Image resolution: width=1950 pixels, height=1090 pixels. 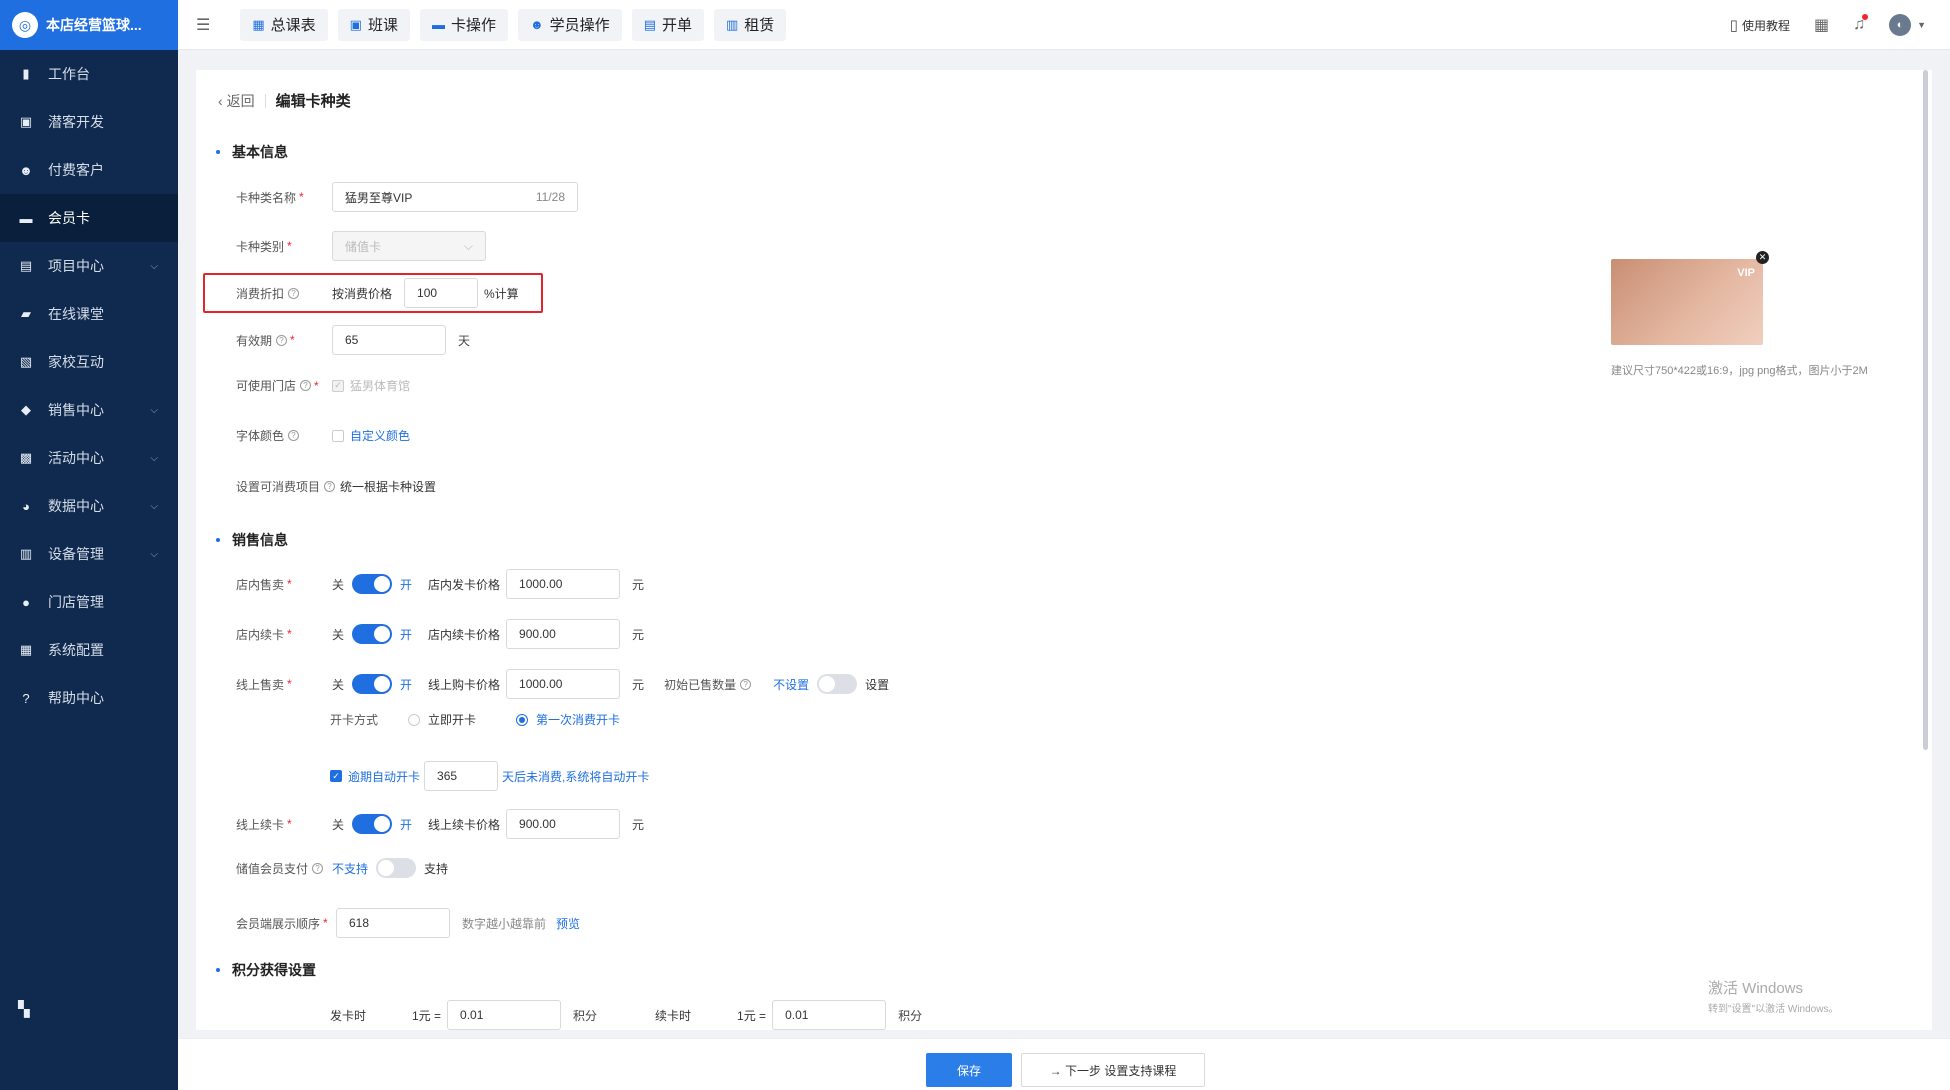 What do you see at coordinates (1921, 25) in the screenshot?
I see `caret-down-icon: ▼` at bounding box center [1921, 25].